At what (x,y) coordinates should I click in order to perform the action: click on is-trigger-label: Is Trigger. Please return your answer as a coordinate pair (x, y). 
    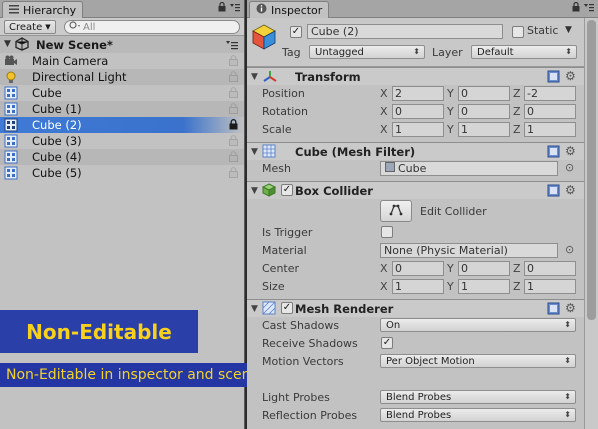
    Looking at the image, I should click on (287, 232).